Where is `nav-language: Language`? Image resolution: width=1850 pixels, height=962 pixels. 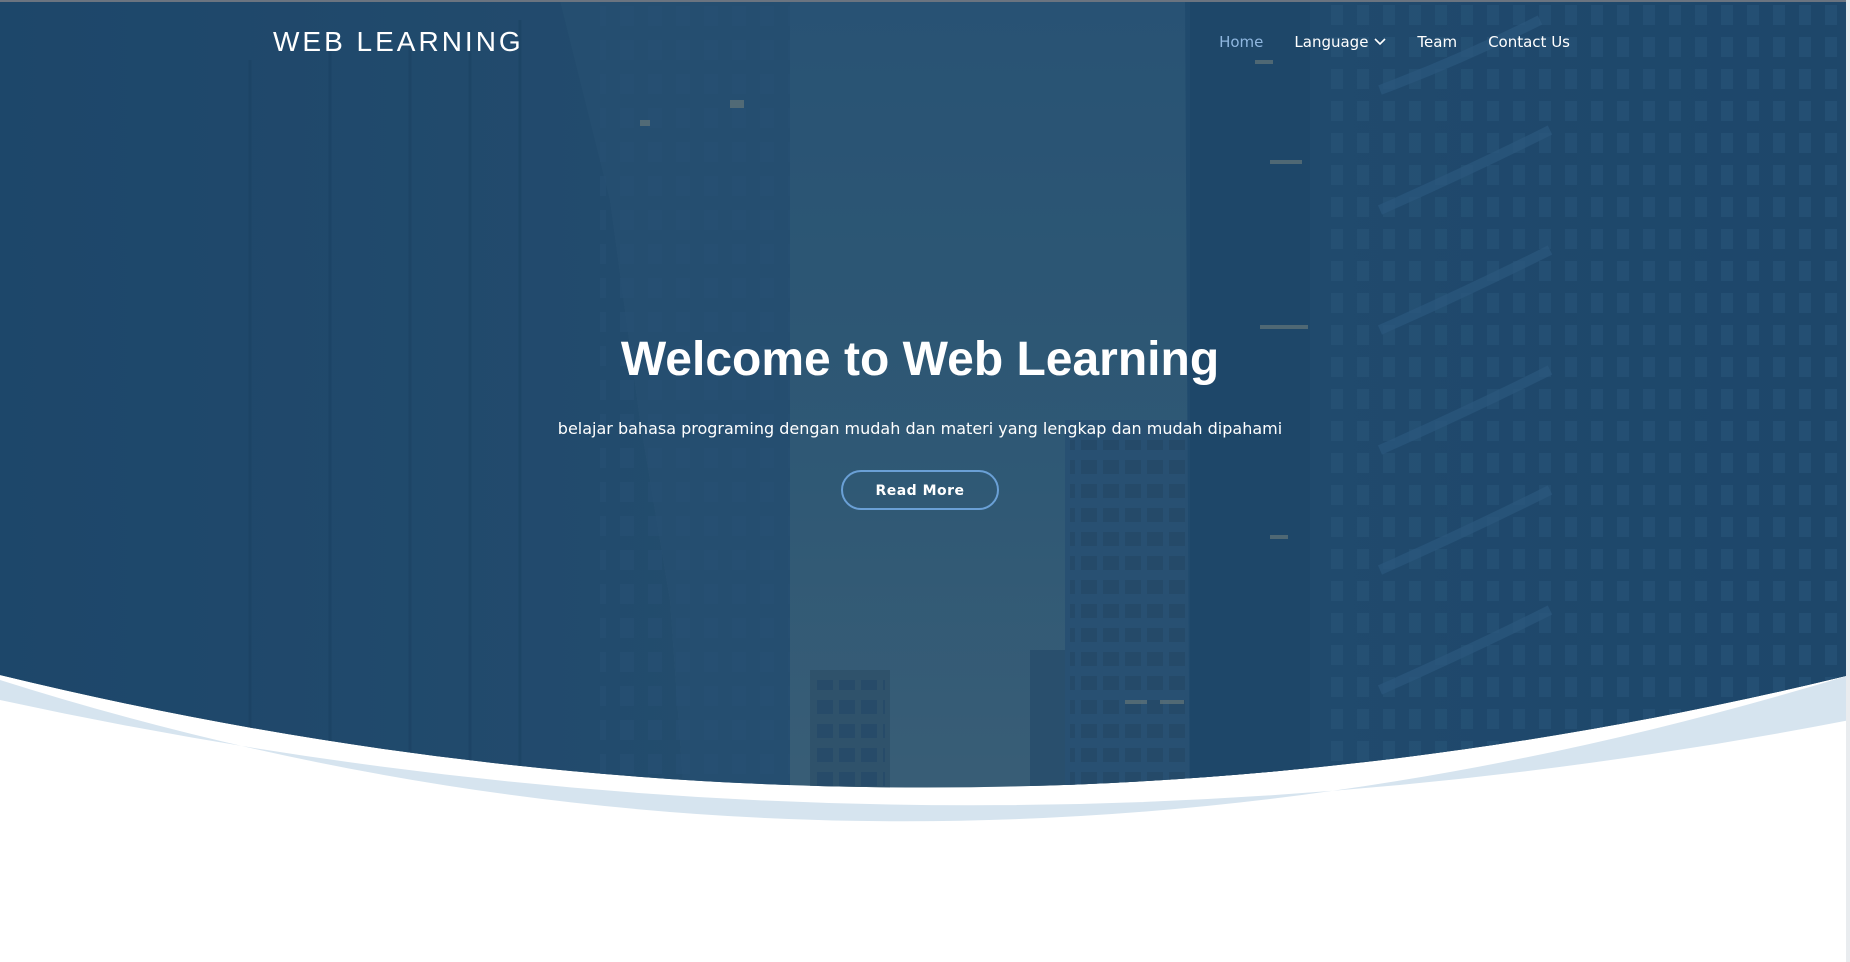
nav-language: Language is located at coordinates (1340, 42).